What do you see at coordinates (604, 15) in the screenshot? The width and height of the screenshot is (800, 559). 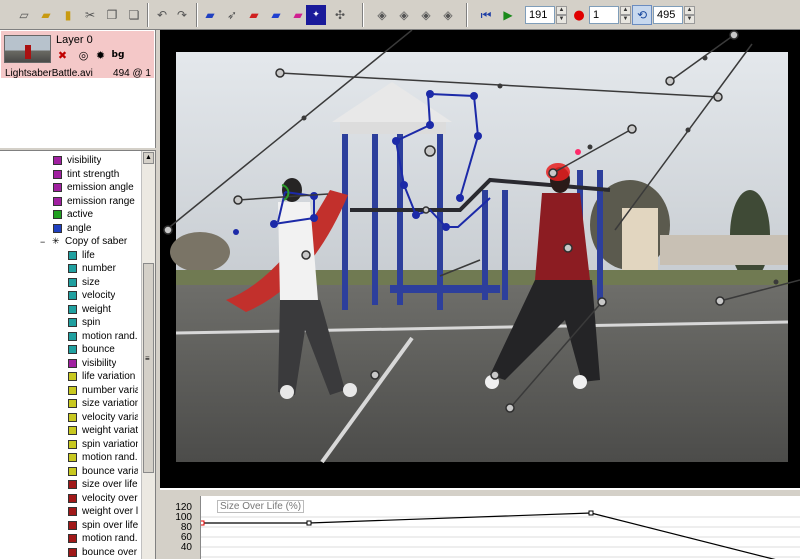 I see `step-input` at bounding box center [604, 15].